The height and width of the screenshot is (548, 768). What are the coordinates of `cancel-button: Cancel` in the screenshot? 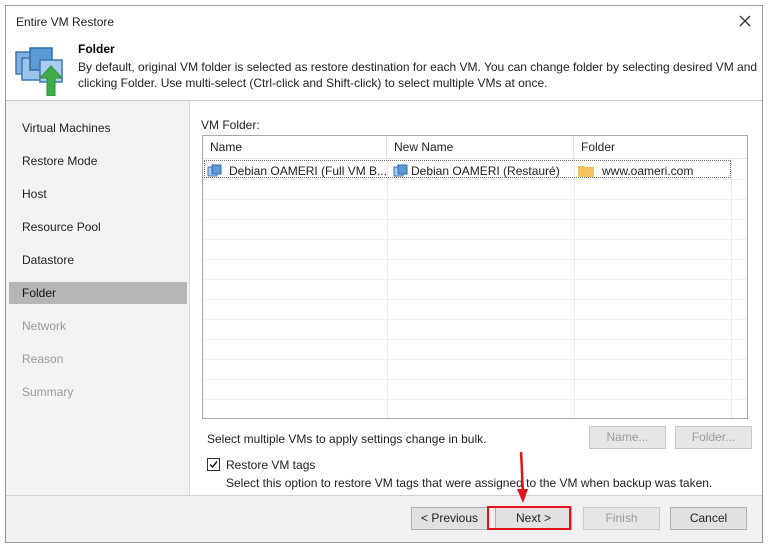 It's located at (708, 518).